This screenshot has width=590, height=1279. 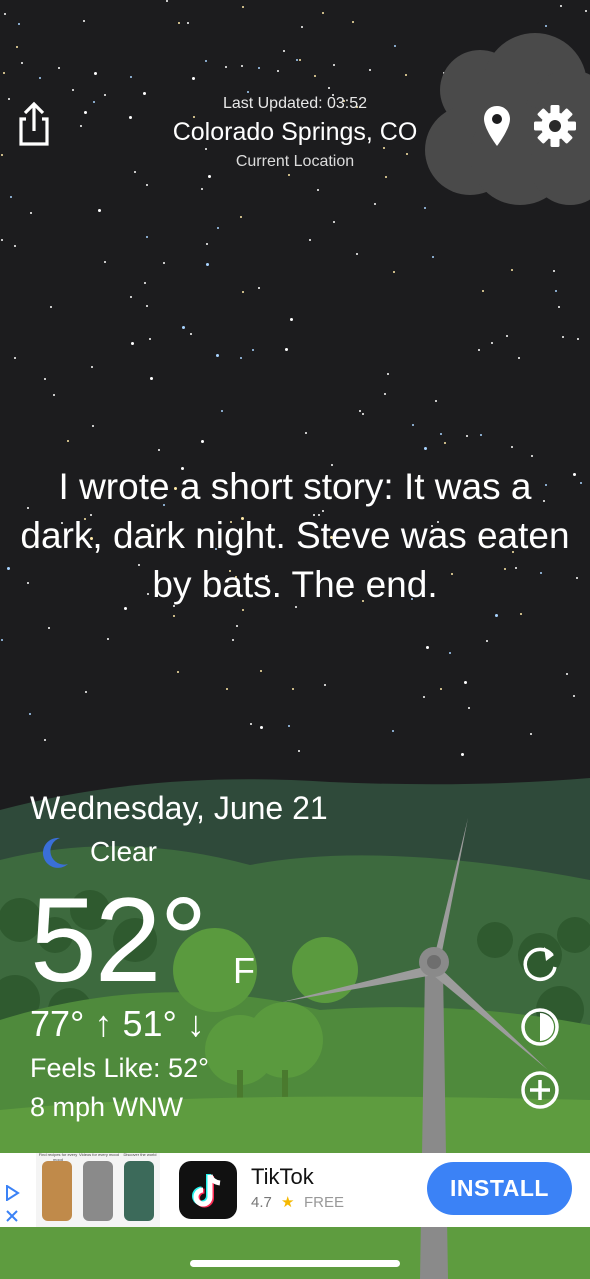 I want to click on moon-icon, so click(x=54, y=855).